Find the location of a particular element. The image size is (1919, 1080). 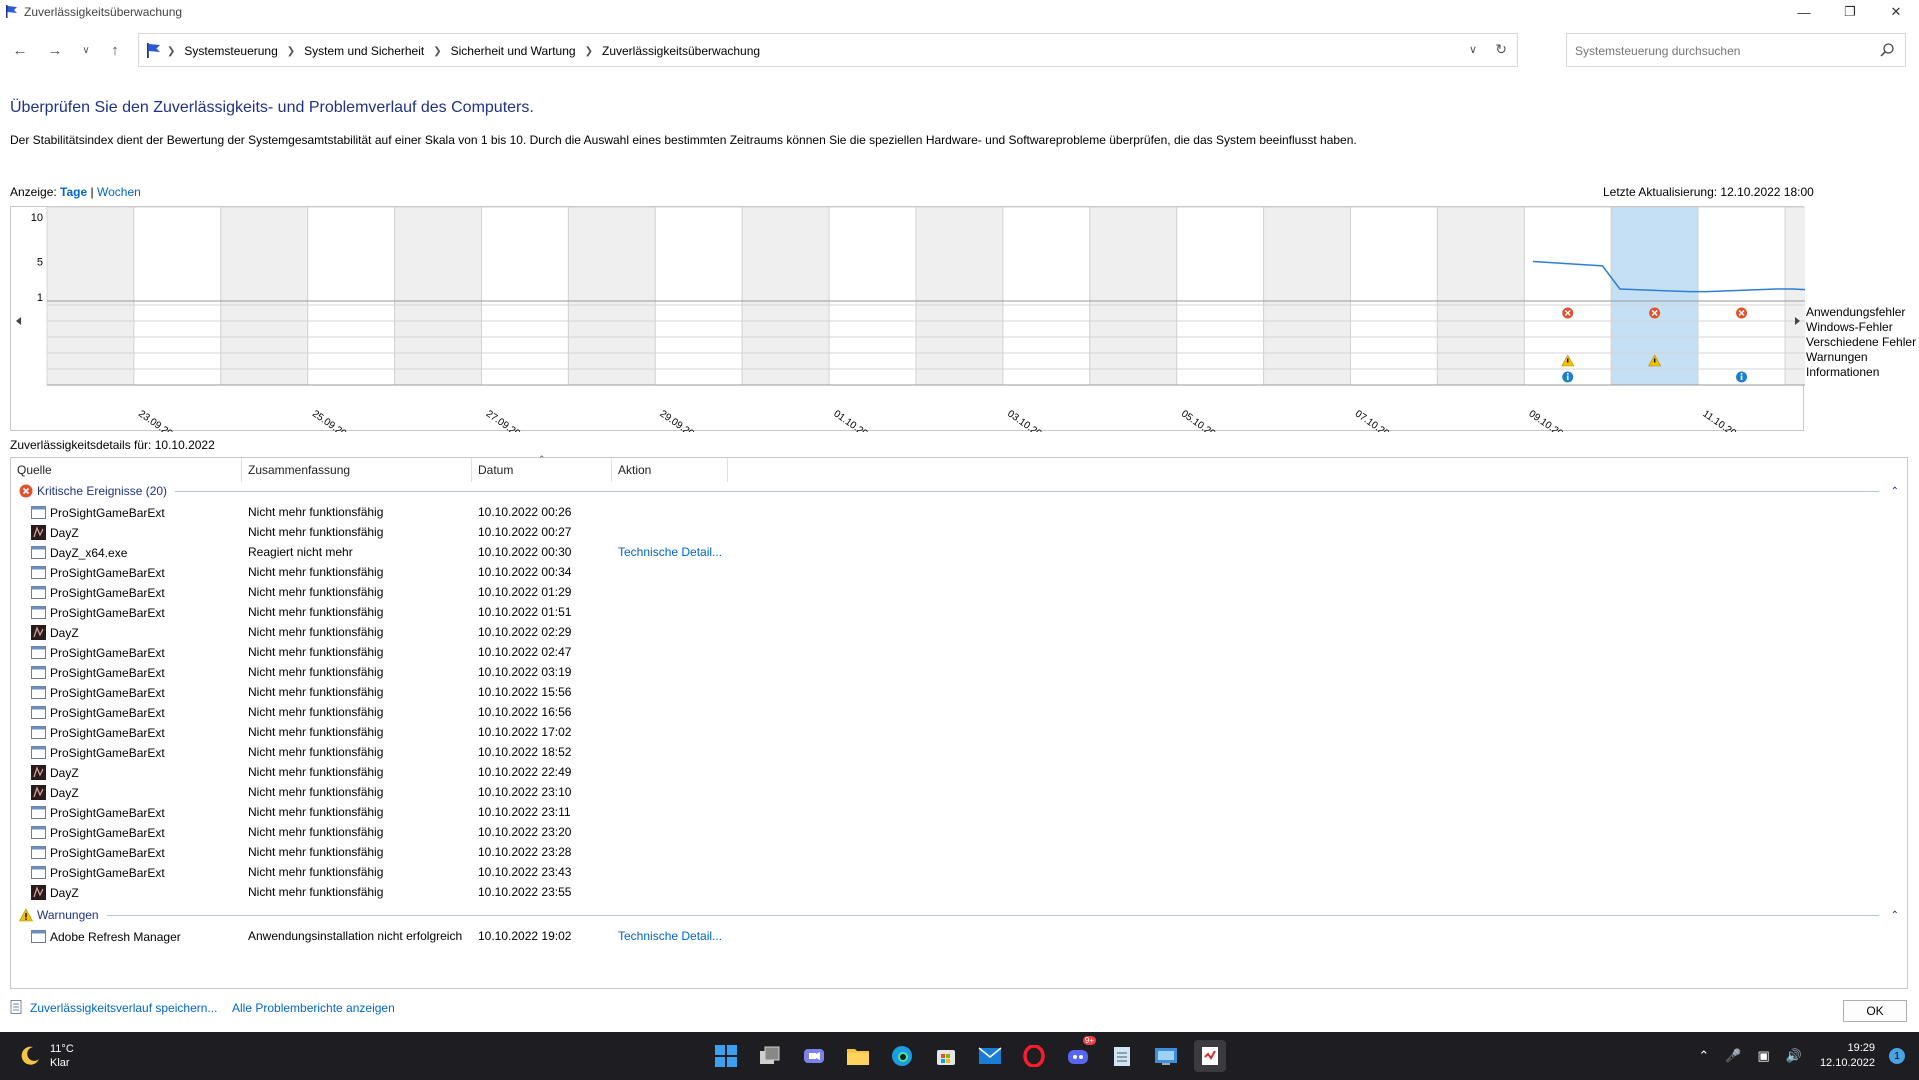

weather-widget: 11°C Klar is located at coordinates (46, 1056).